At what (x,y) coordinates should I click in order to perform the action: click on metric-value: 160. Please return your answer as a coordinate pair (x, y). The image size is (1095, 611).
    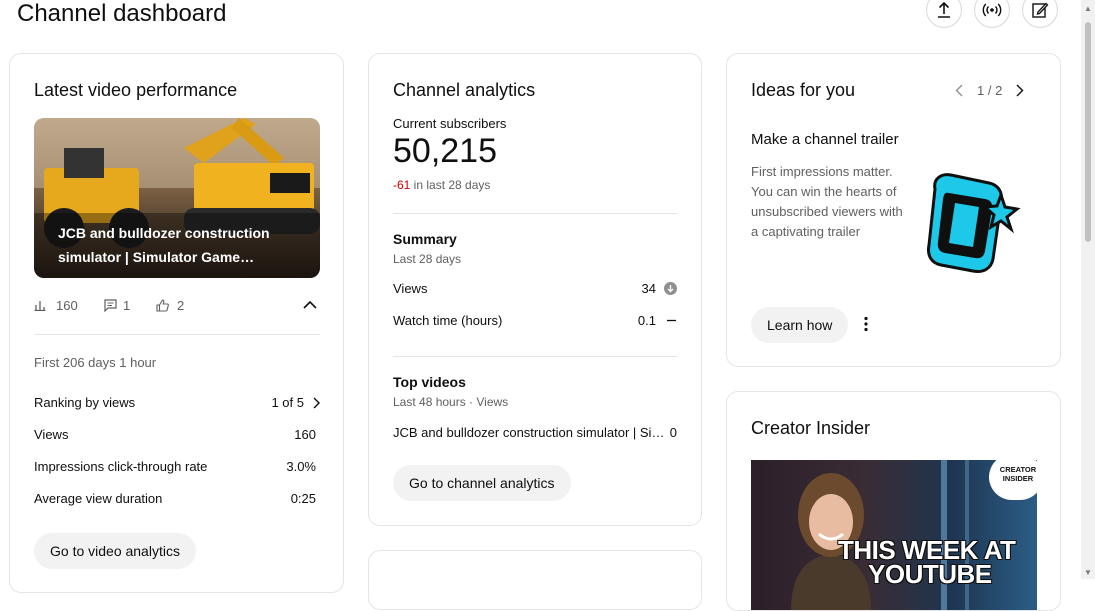
    Looking at the image, I should click on (305, 434).